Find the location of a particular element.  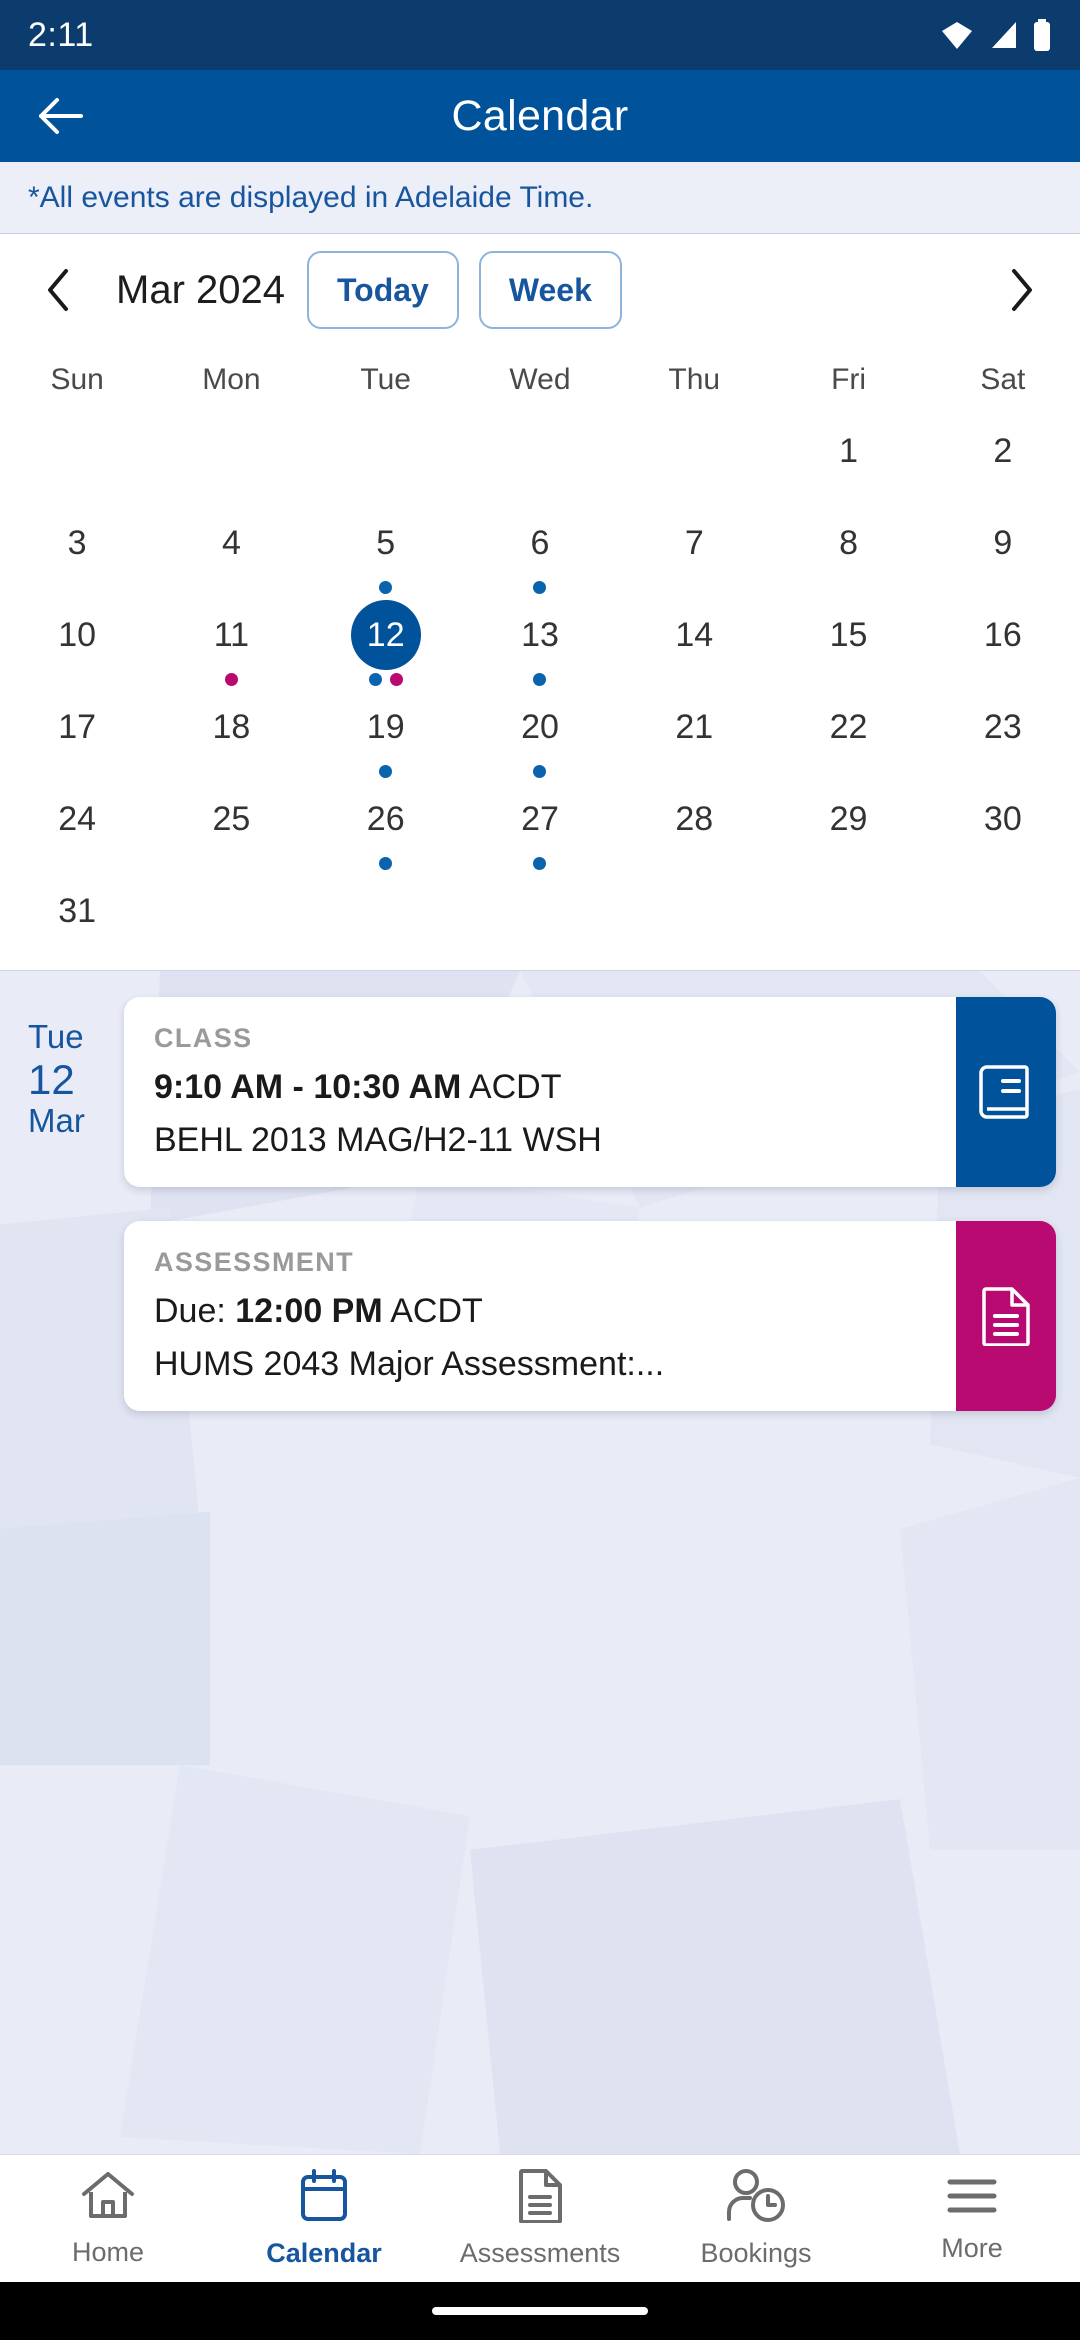

calendar-day-cell: 26 is located at coordinates (386, 828).